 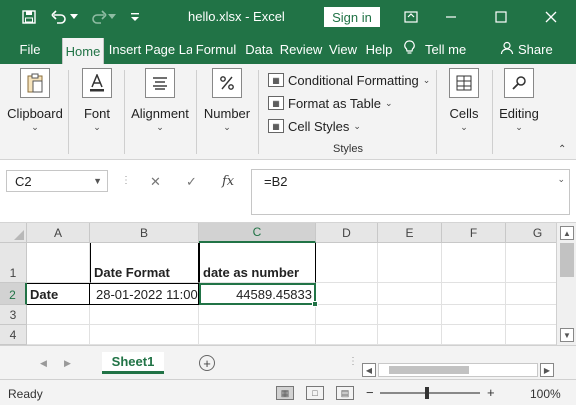 I want to click on customize-qat-icon, so click(x=135, y=17).